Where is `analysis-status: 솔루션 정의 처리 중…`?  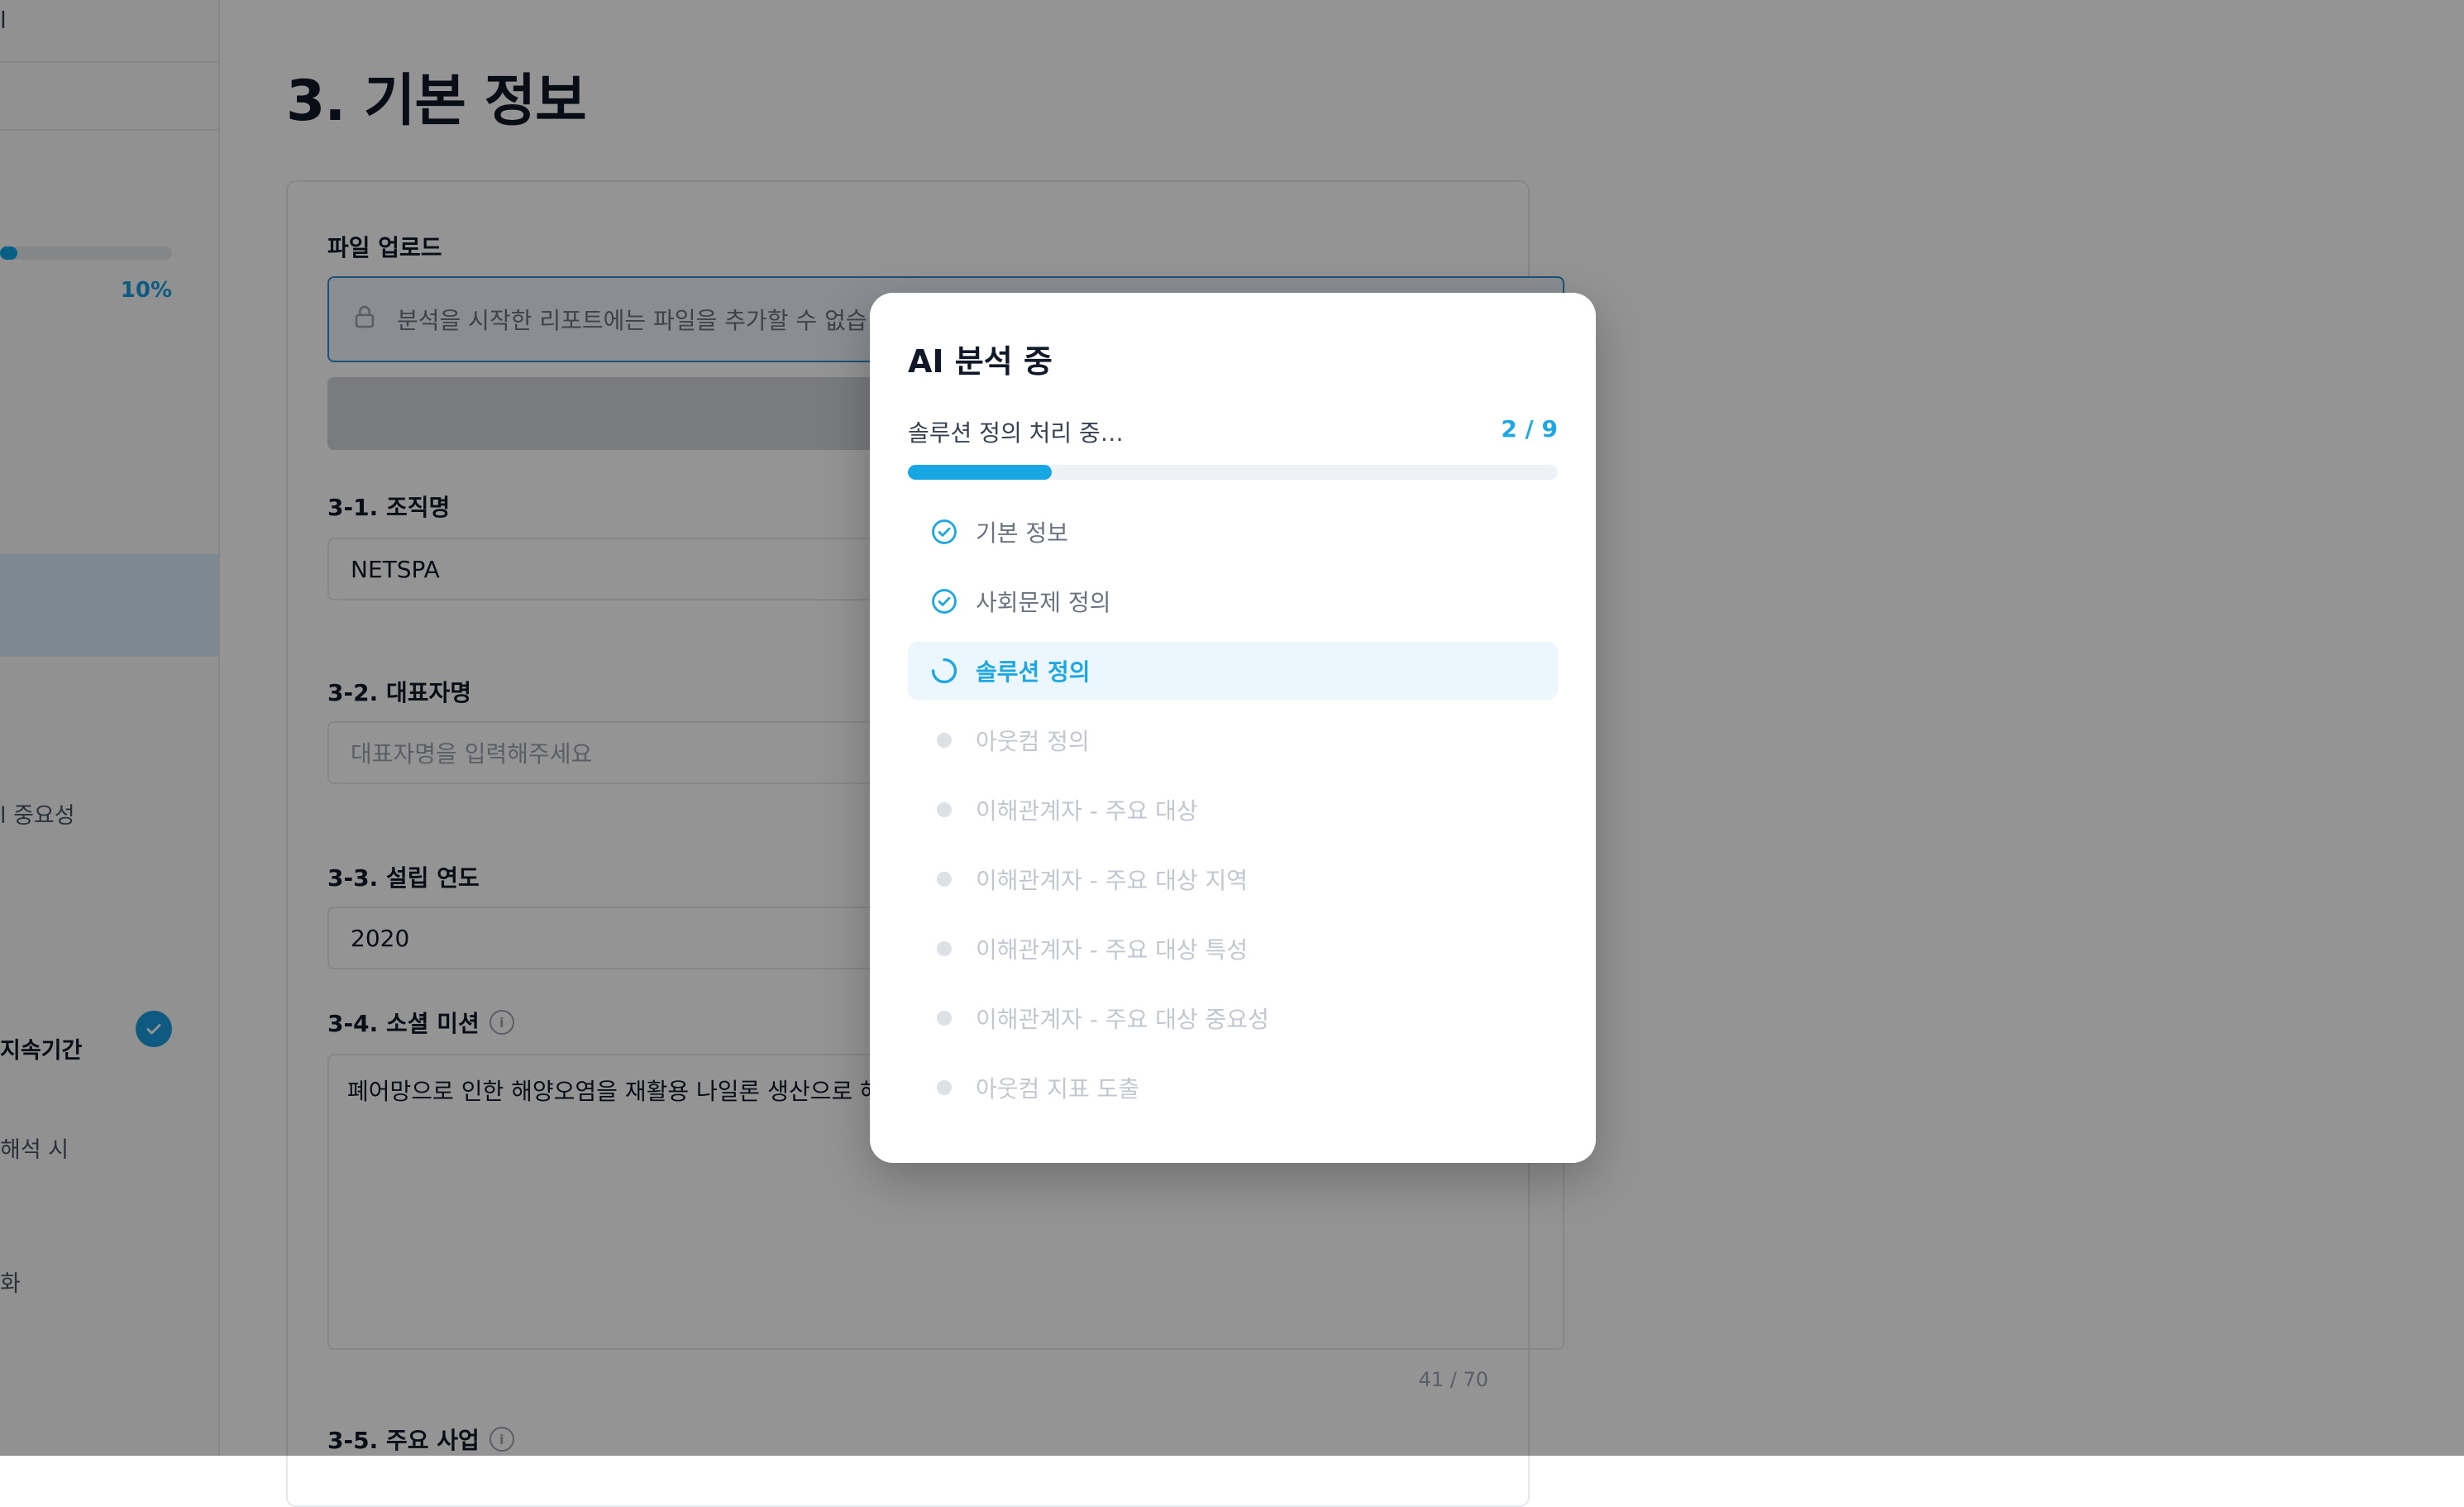 analysis-status: 솔루션 정의 처리 중… is located at coordinates (1016, 433).